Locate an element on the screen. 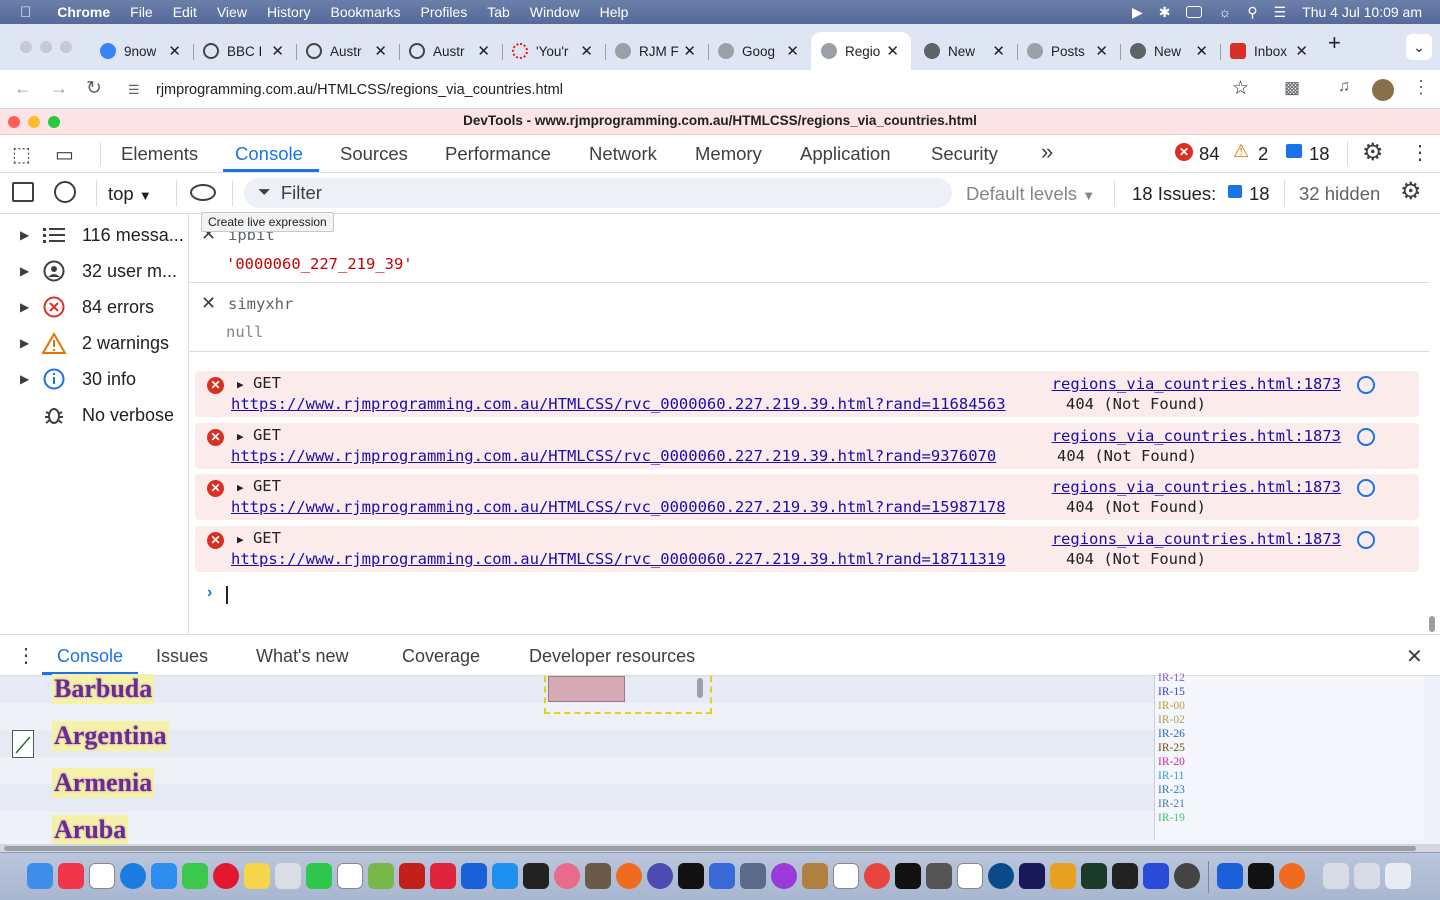  issues-number: 18 is located at coordinates (1259, 194).